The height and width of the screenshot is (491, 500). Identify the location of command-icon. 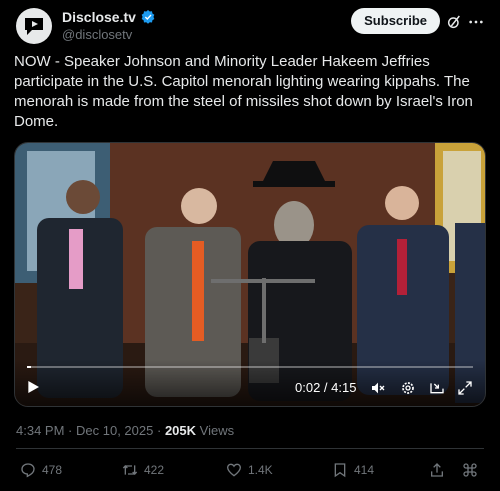
(470, 470).